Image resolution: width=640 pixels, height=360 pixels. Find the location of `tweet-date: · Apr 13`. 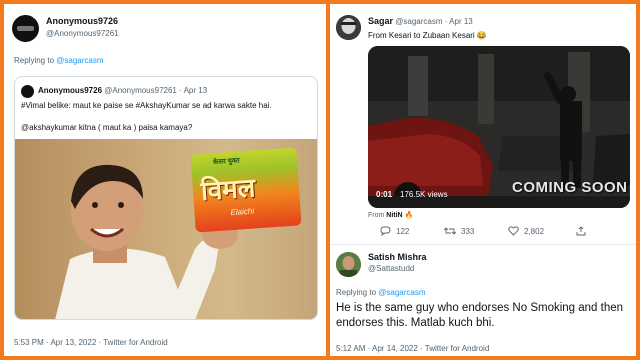

tweet-date: · Apr 13 is located at coordinates (458, 21).